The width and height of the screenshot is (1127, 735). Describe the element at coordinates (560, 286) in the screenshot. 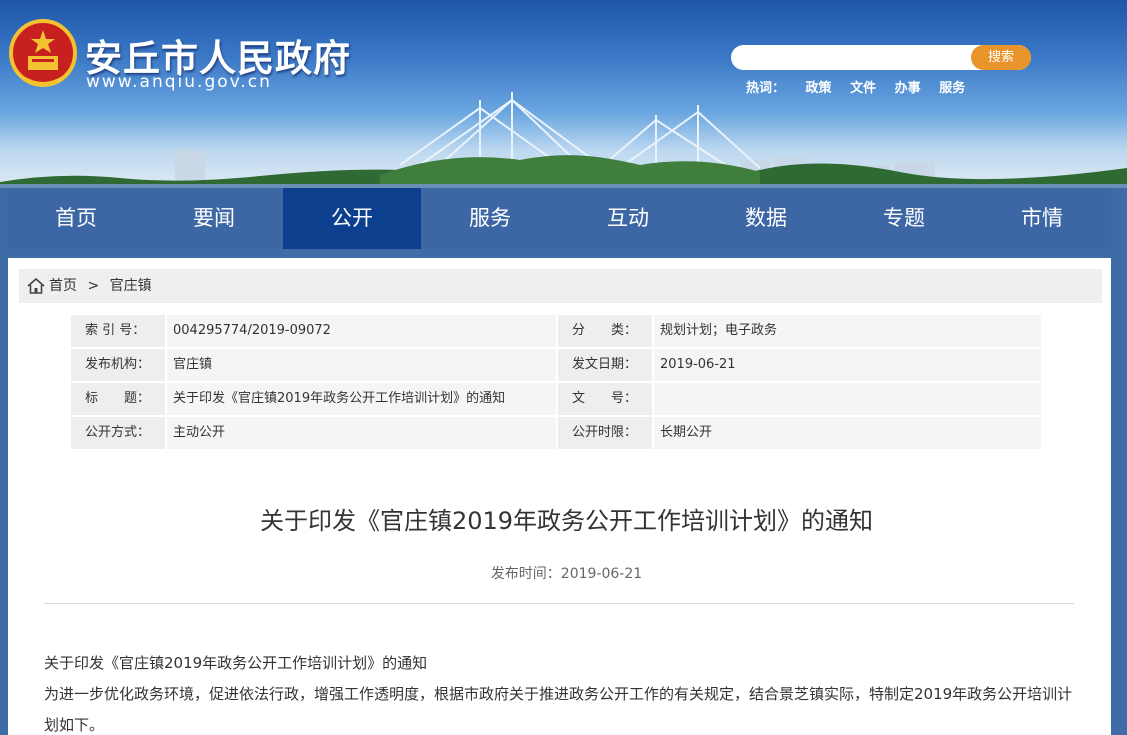

I see `breadcrumb: 首页 > 官庄镇` at that location.